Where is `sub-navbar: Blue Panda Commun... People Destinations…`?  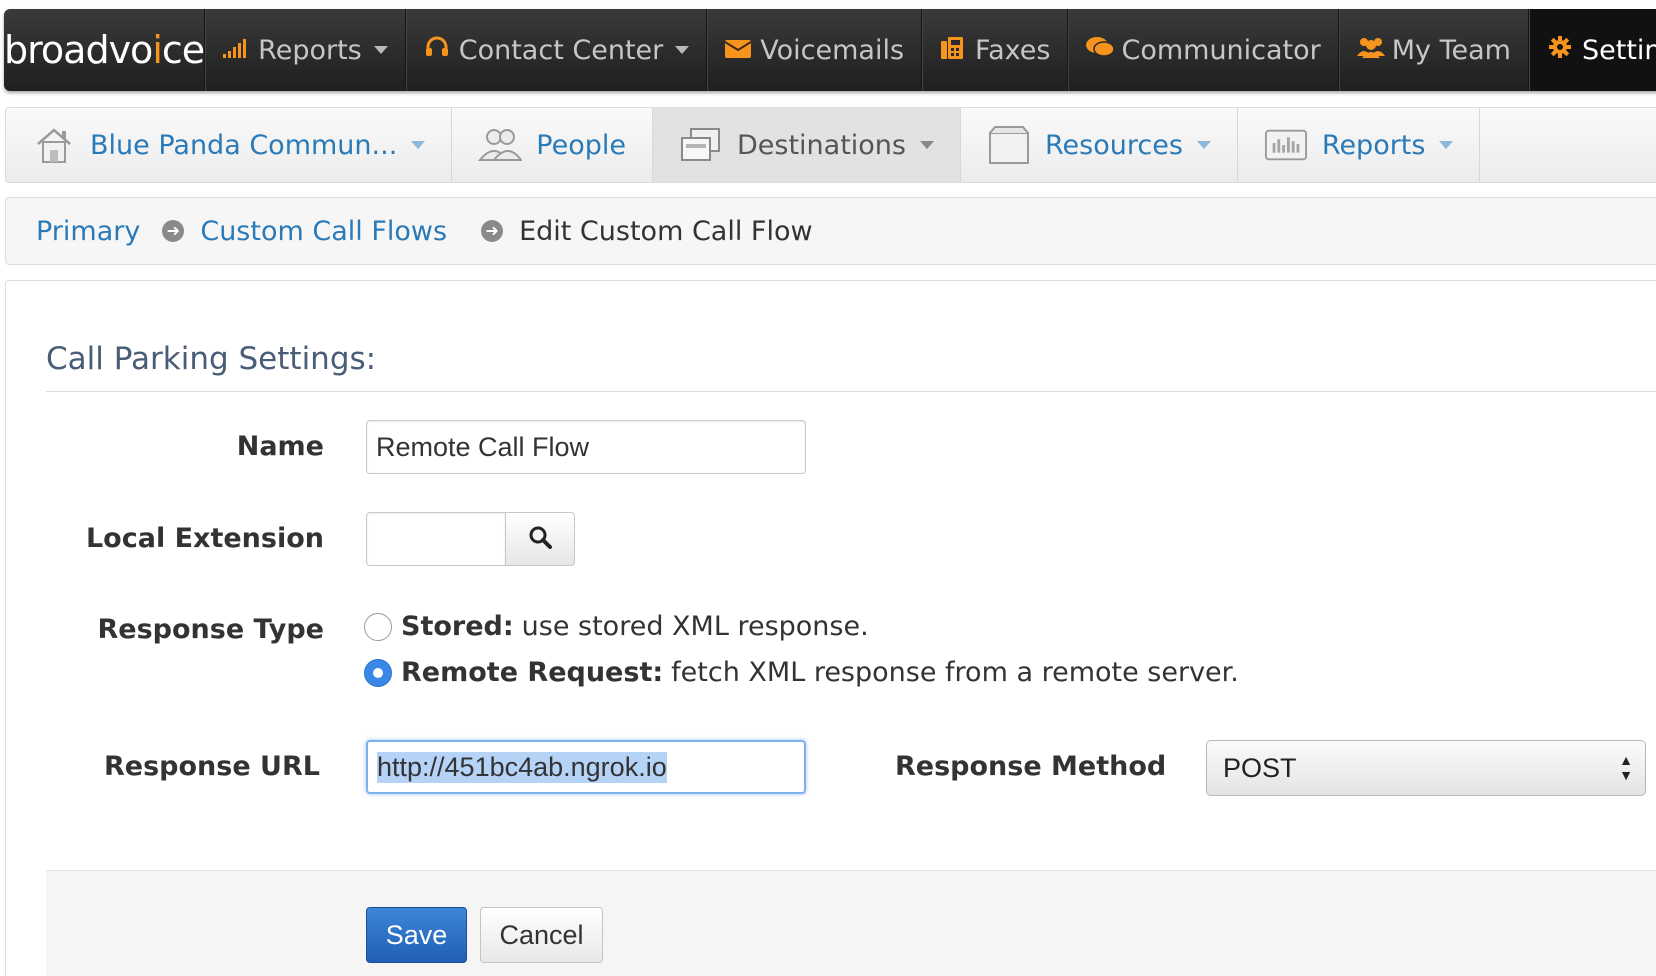
sub-navbar: Blue Panda Commun... People Destinations… is located at coordinates (830, 145).